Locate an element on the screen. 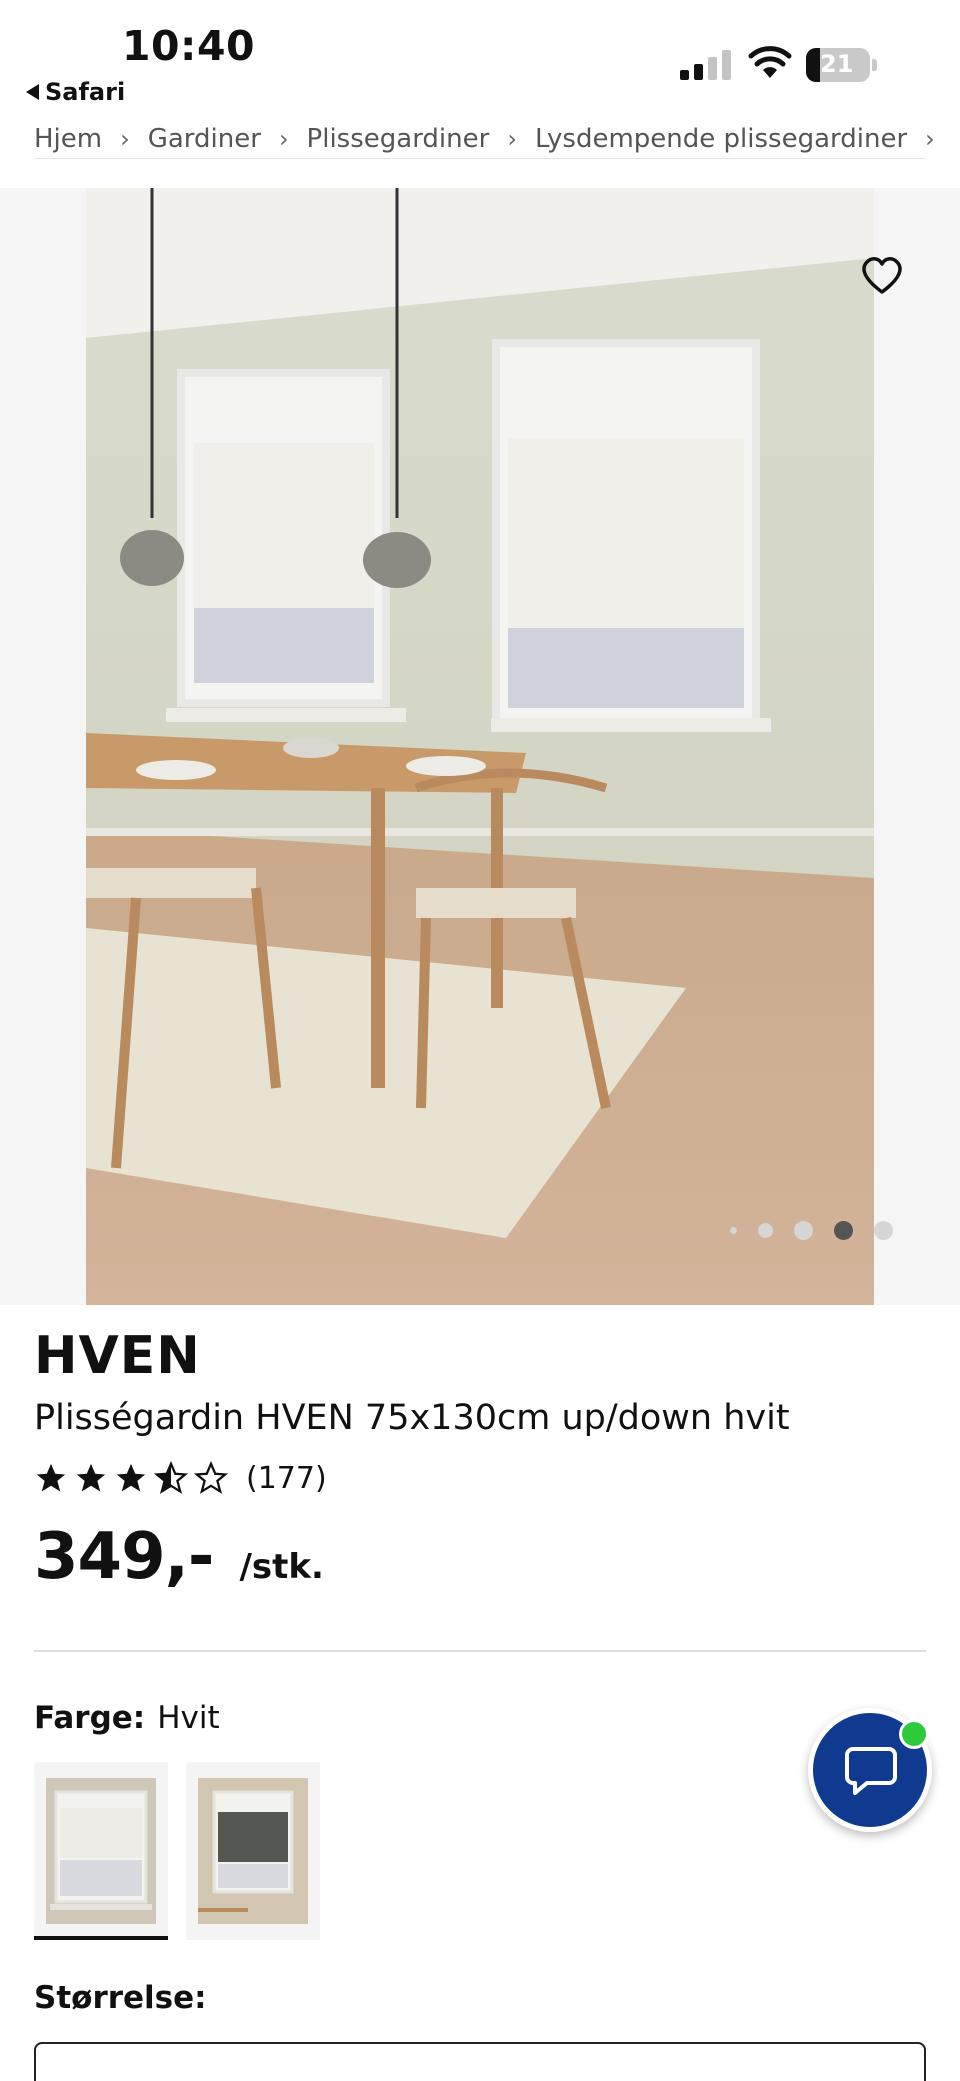 This screenshot has height=2081, width=960. back-app-label: Safari is located at coordinates (85, 92).